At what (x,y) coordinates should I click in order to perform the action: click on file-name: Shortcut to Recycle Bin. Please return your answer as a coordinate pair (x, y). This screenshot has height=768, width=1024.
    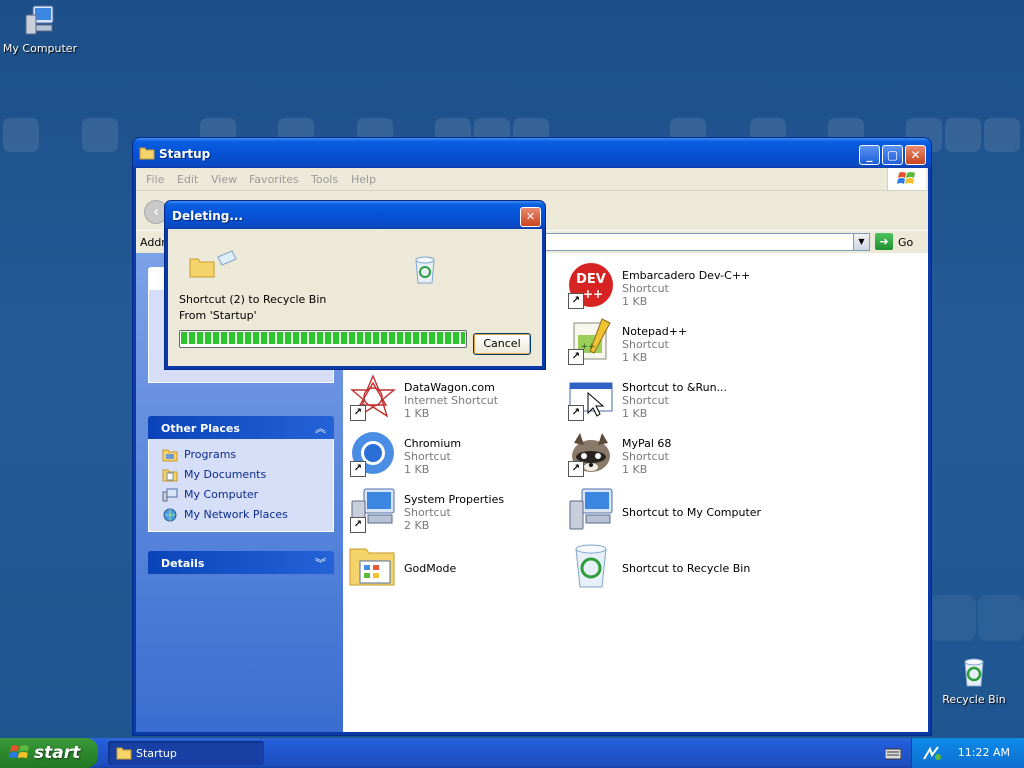
    Looking at the image, I should click on (686, 568).